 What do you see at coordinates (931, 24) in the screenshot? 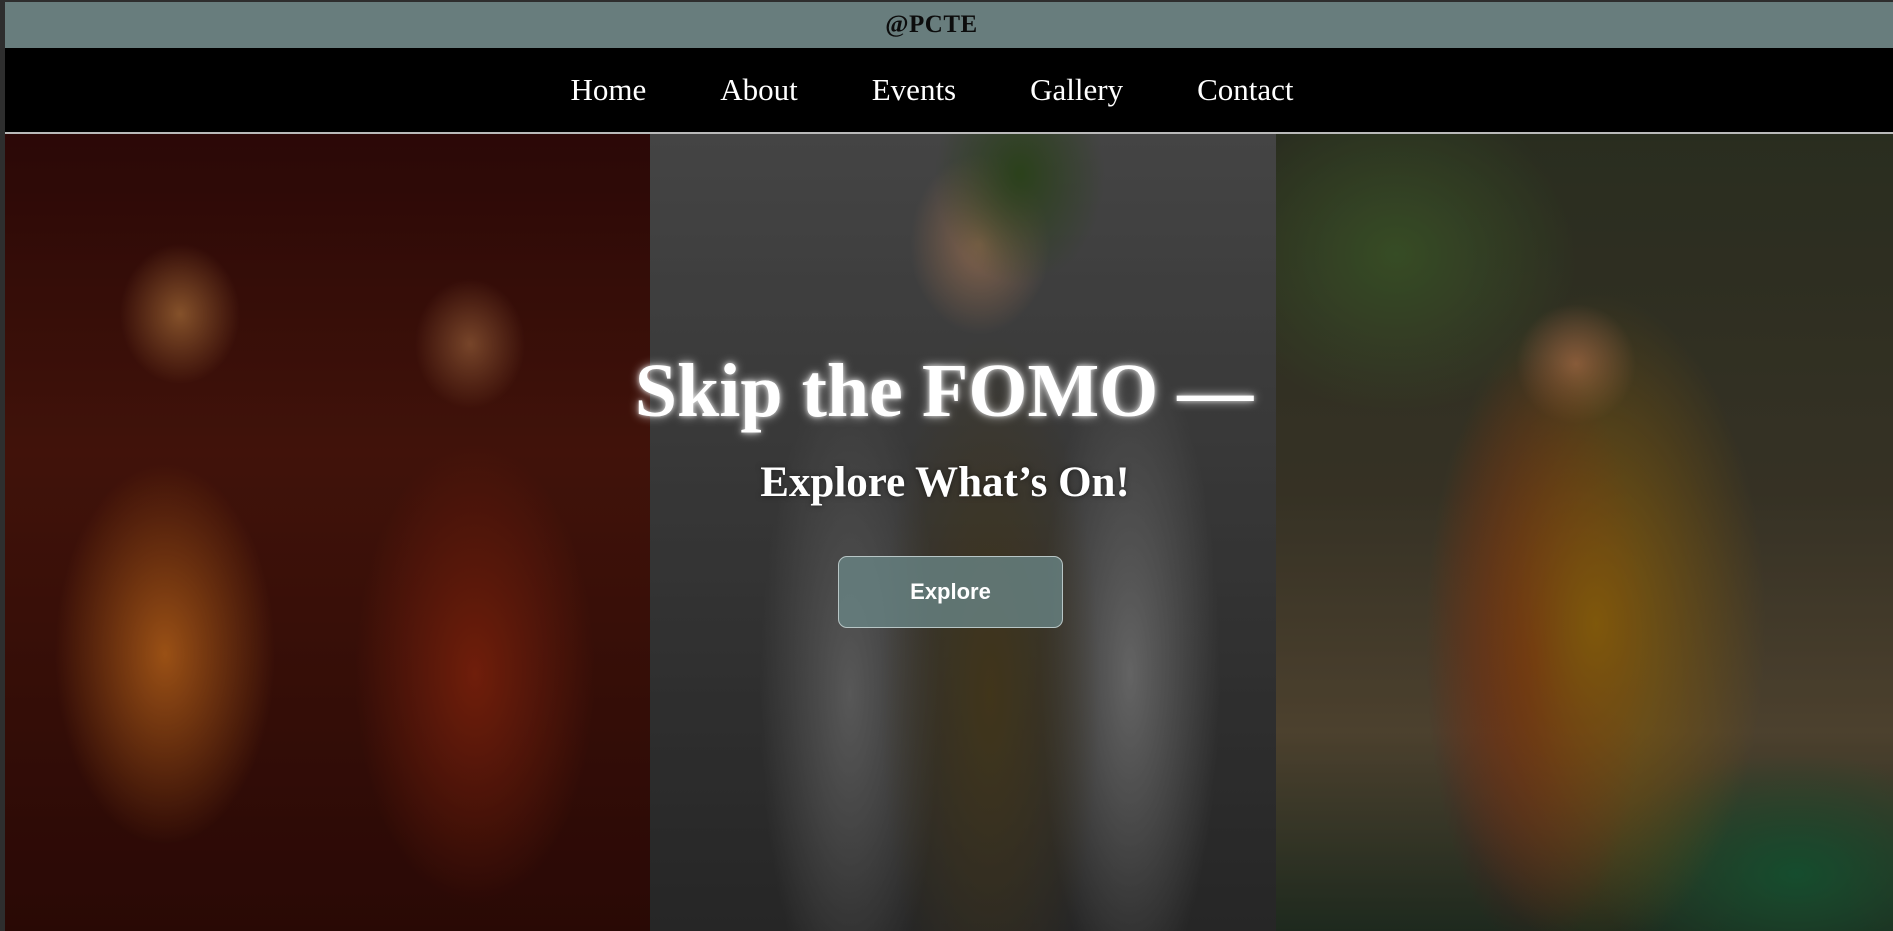
I see `brand-label: @PCTE` at bounding box center [931, 24].